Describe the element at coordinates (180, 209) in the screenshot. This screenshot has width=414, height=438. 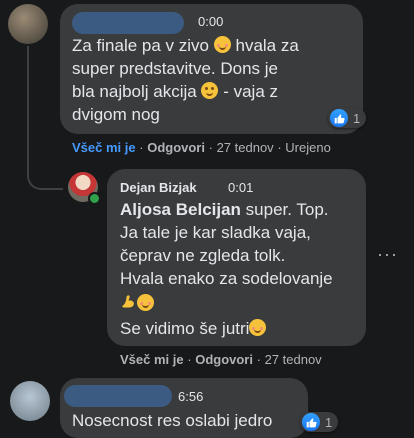
I see `tagged-user: Aljosa Belcijan` at that location.